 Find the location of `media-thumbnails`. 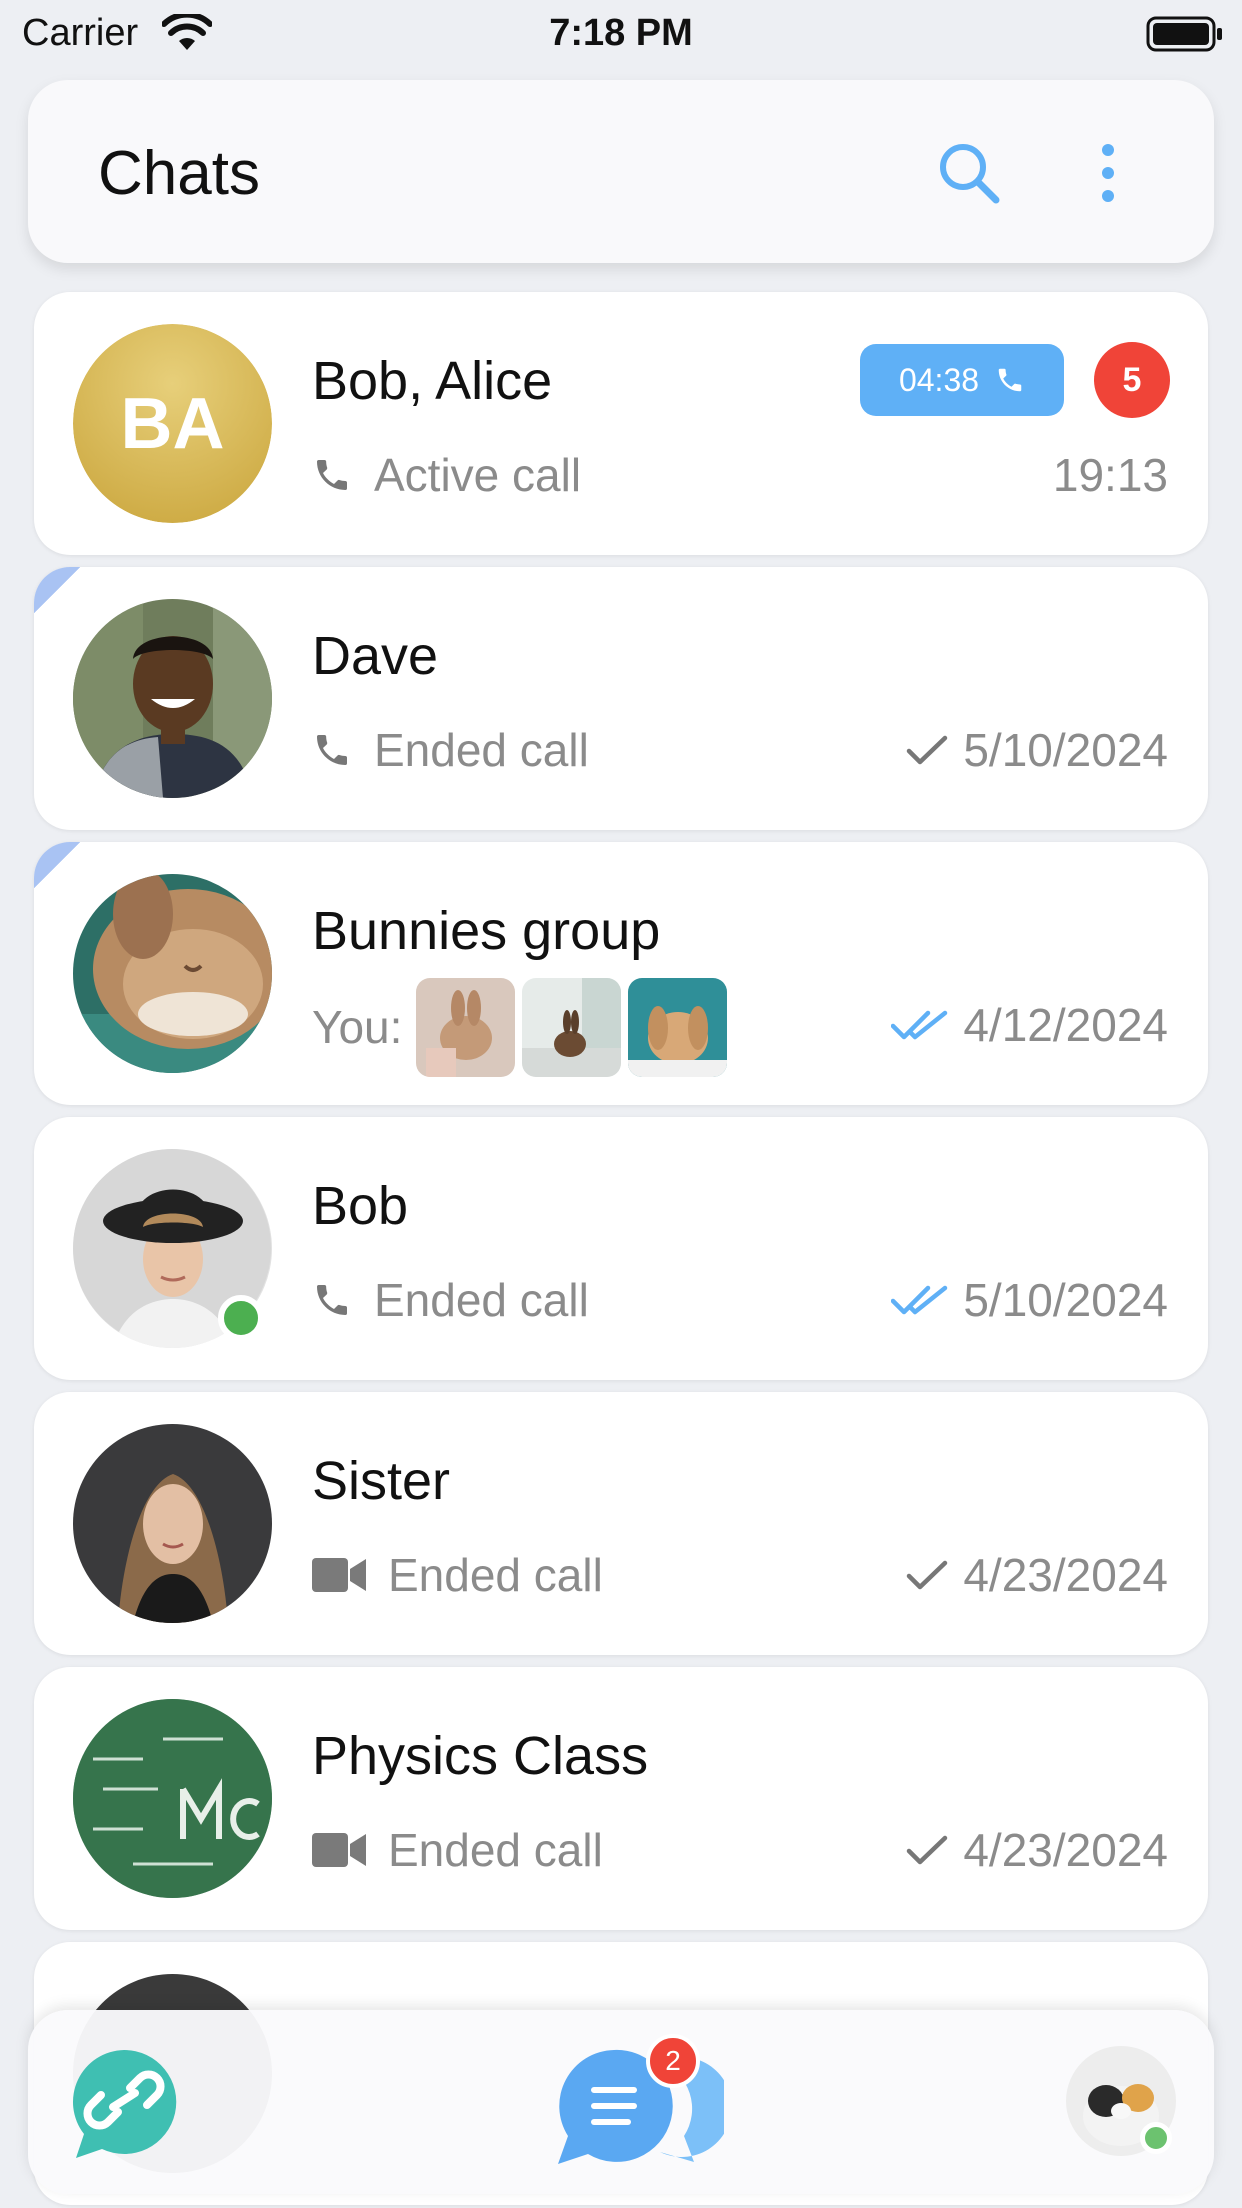

media-thumbnails is located at coordinates (575, 1027).